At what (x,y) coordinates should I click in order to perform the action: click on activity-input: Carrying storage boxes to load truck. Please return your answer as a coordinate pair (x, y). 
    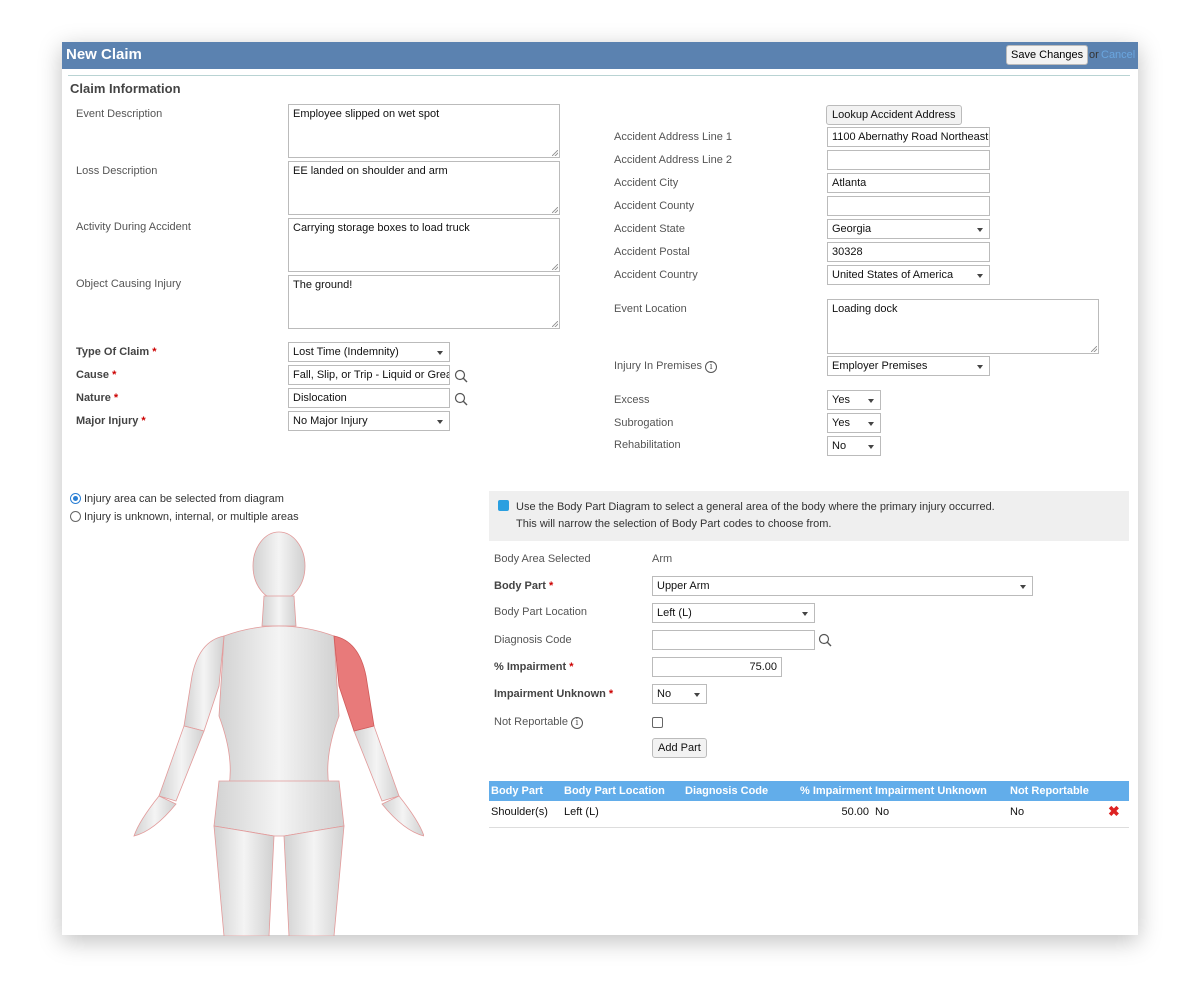
    Looking at the image, I should click on (424, 245).